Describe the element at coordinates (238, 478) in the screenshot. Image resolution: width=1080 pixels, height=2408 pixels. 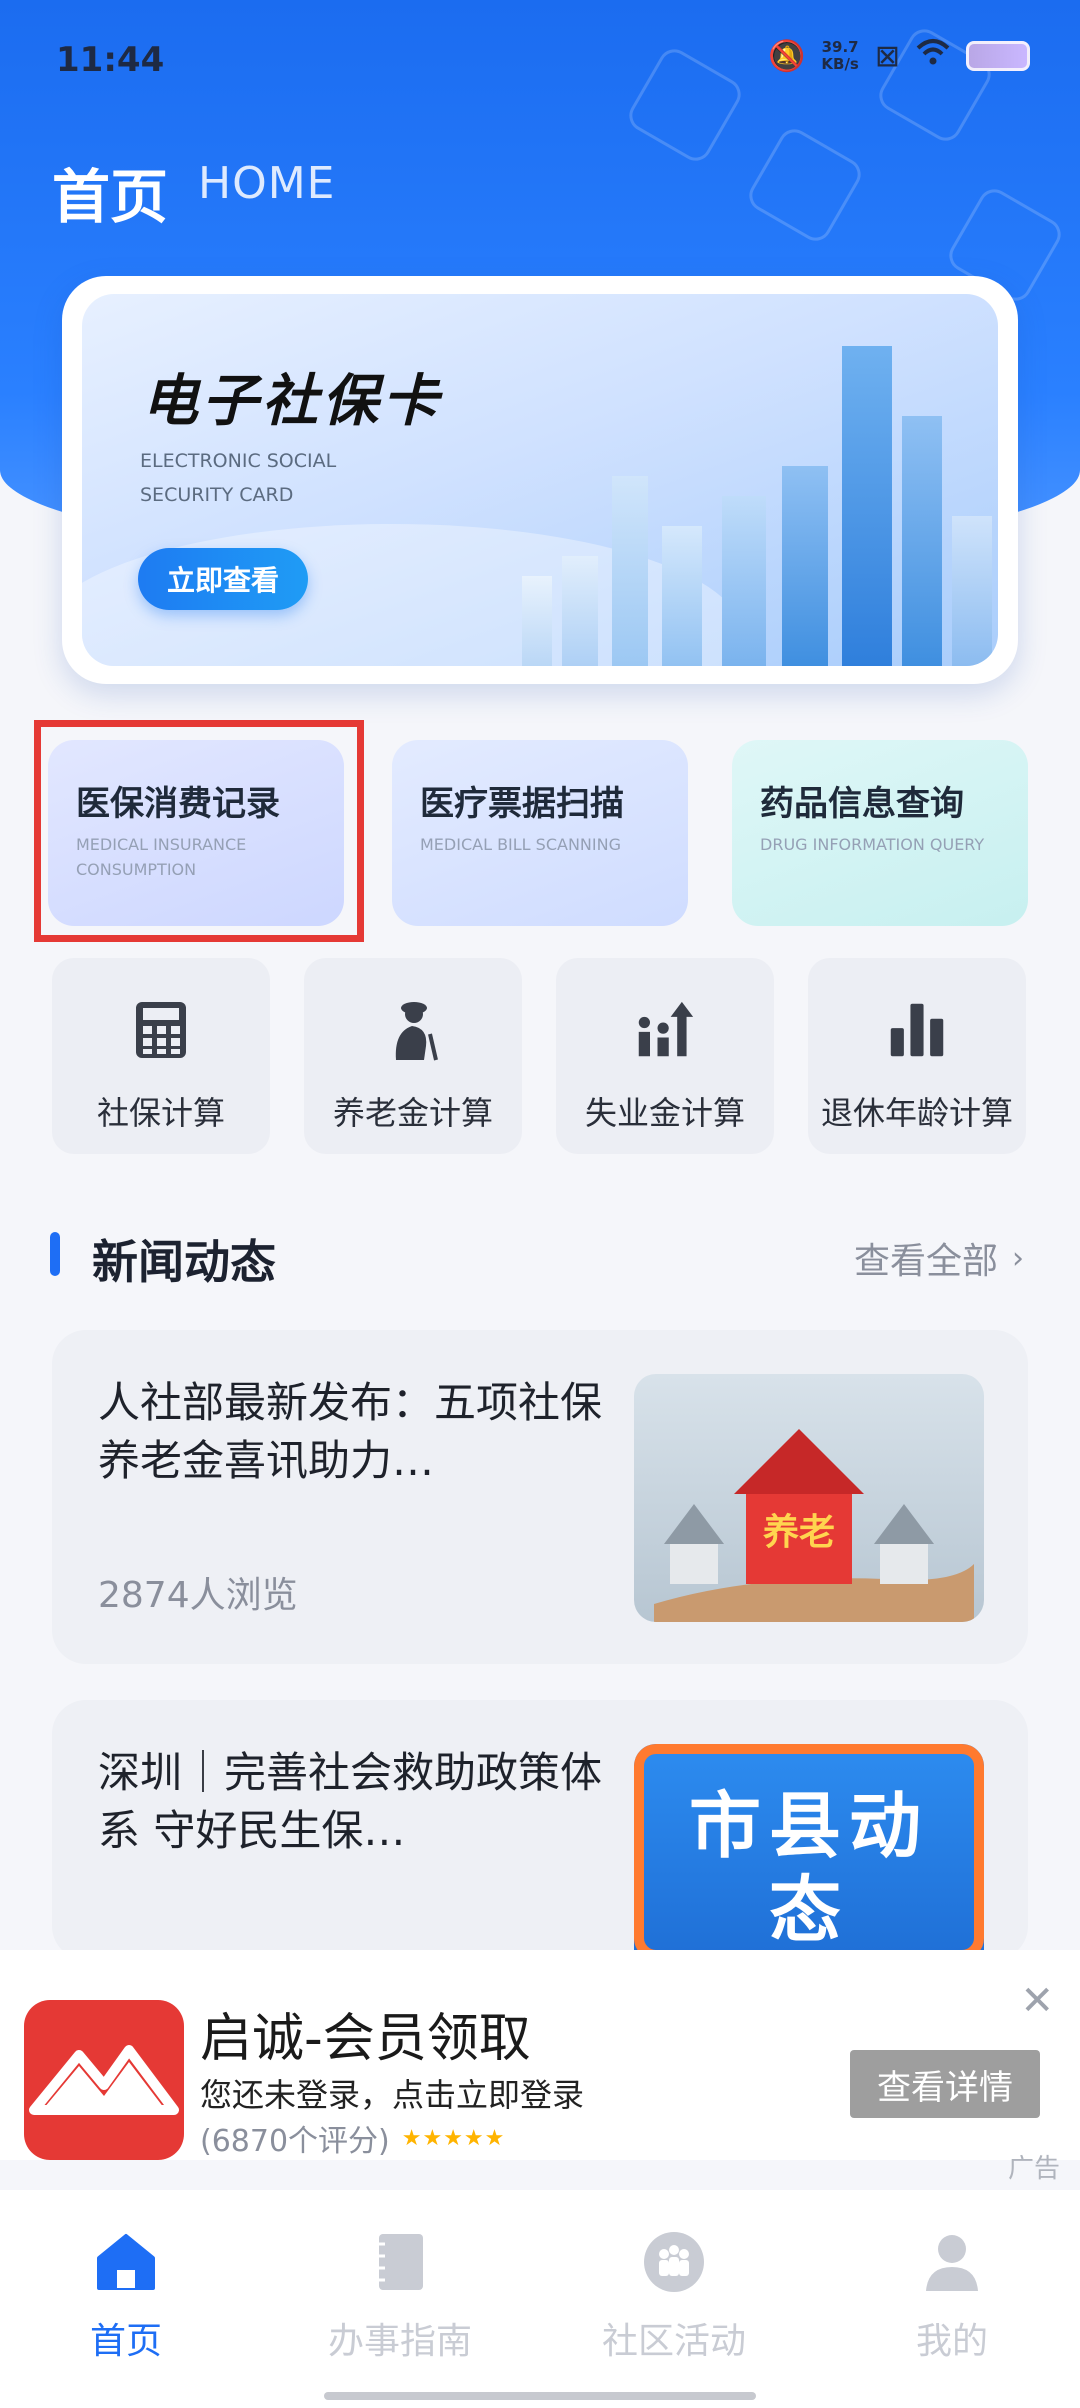
I see `banner-subtitle: ELECTRONIC SOCIAL SECURITY CARD` at that location.